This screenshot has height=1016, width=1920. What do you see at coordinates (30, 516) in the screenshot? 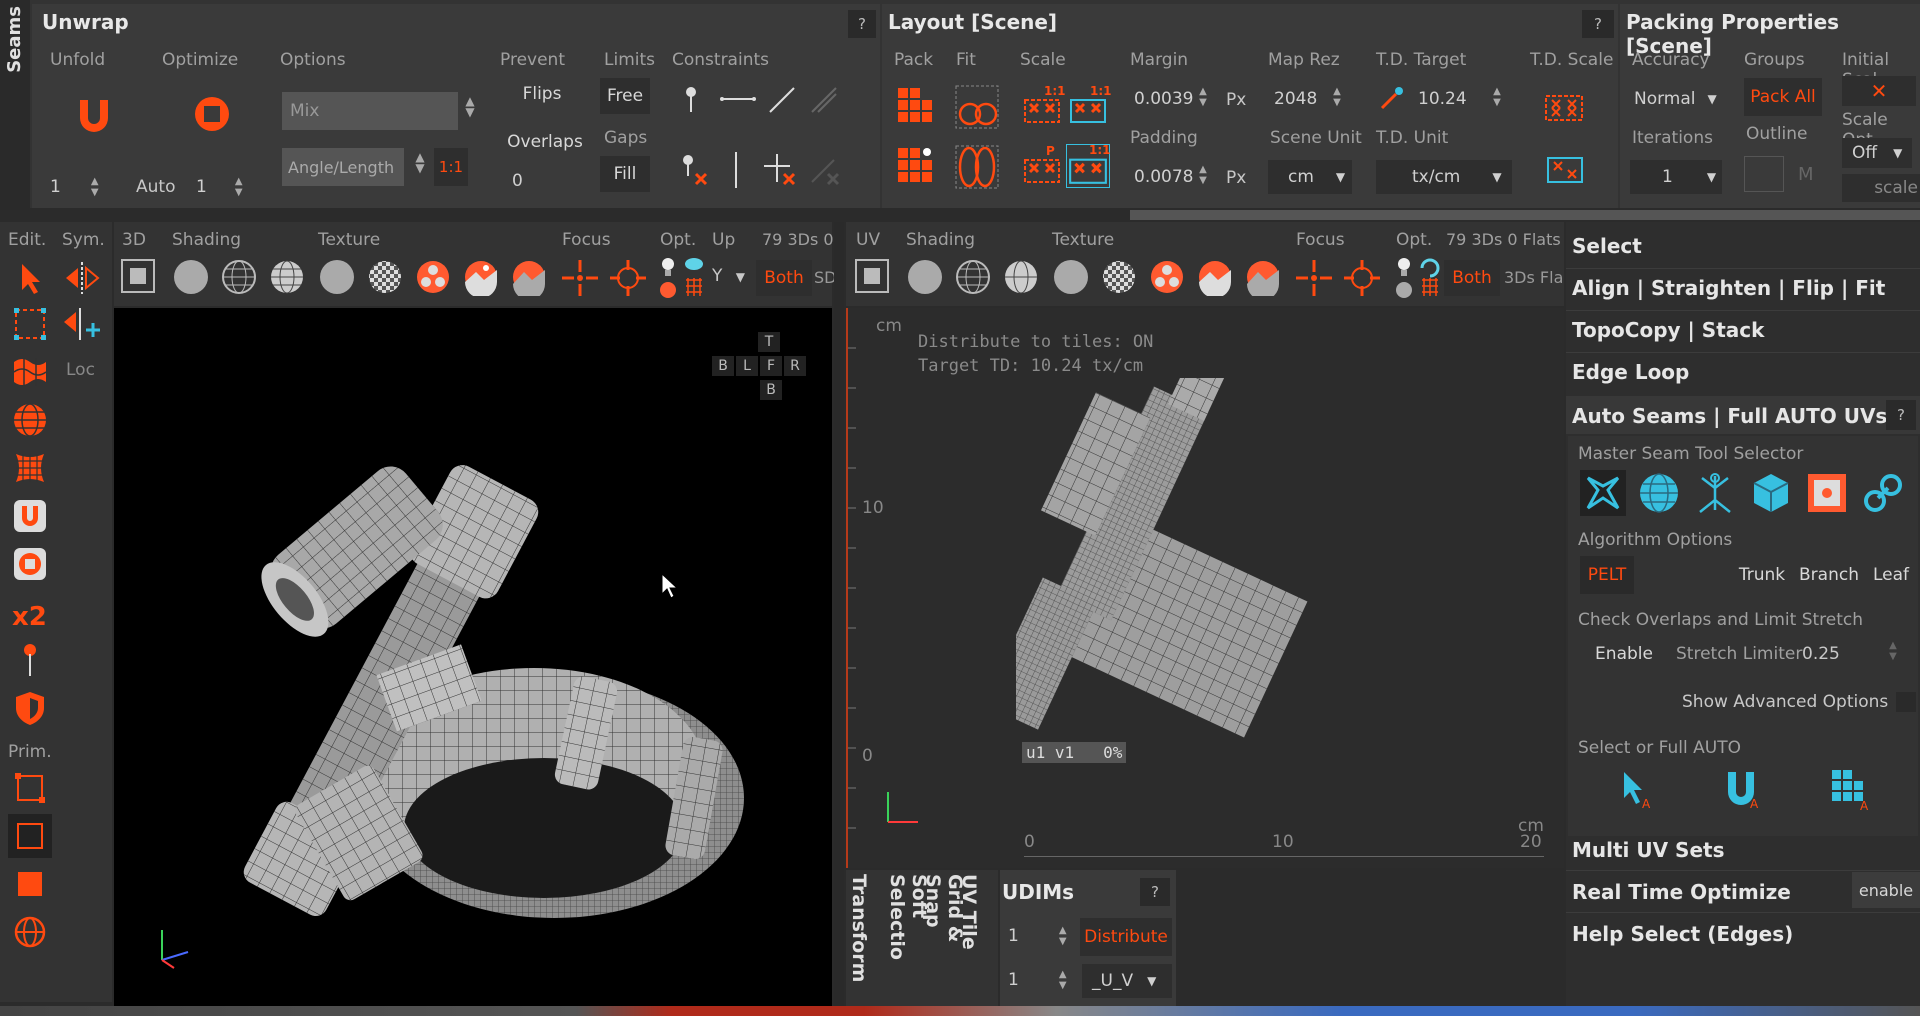
I see `unfold-tool-icon` at bounding box center [30, 516].